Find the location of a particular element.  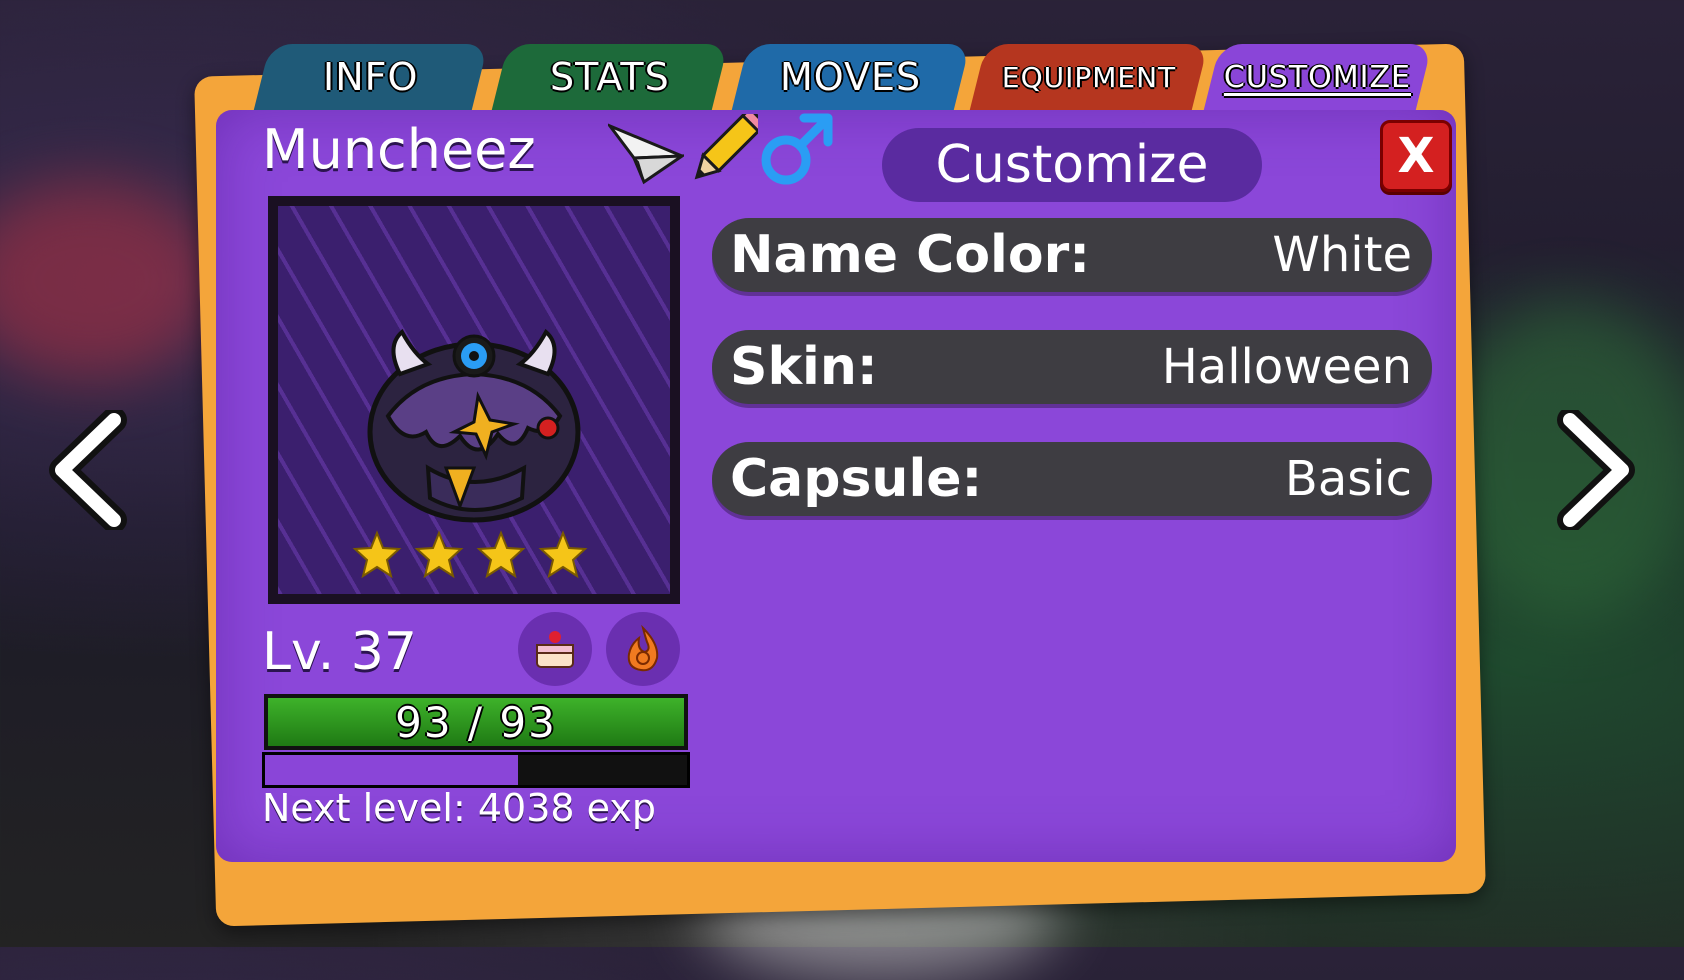

pencil-icon is located at coordinates (728, 147).